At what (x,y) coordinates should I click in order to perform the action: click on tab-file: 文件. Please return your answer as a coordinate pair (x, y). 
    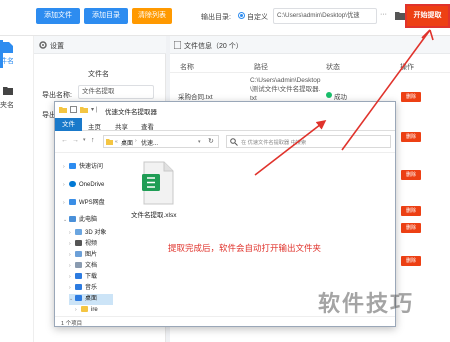
    Looking at the image, I should click on (68, 124).